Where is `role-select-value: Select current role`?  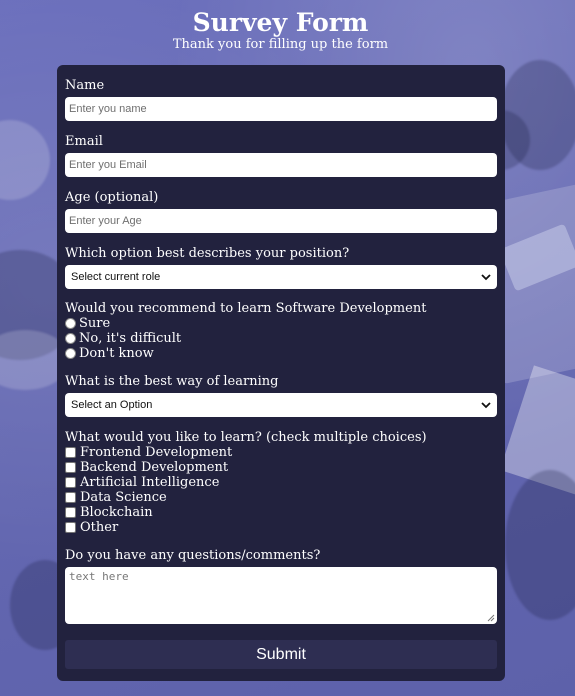 role-select-value: Select current role is located at coordinates (116, 277).